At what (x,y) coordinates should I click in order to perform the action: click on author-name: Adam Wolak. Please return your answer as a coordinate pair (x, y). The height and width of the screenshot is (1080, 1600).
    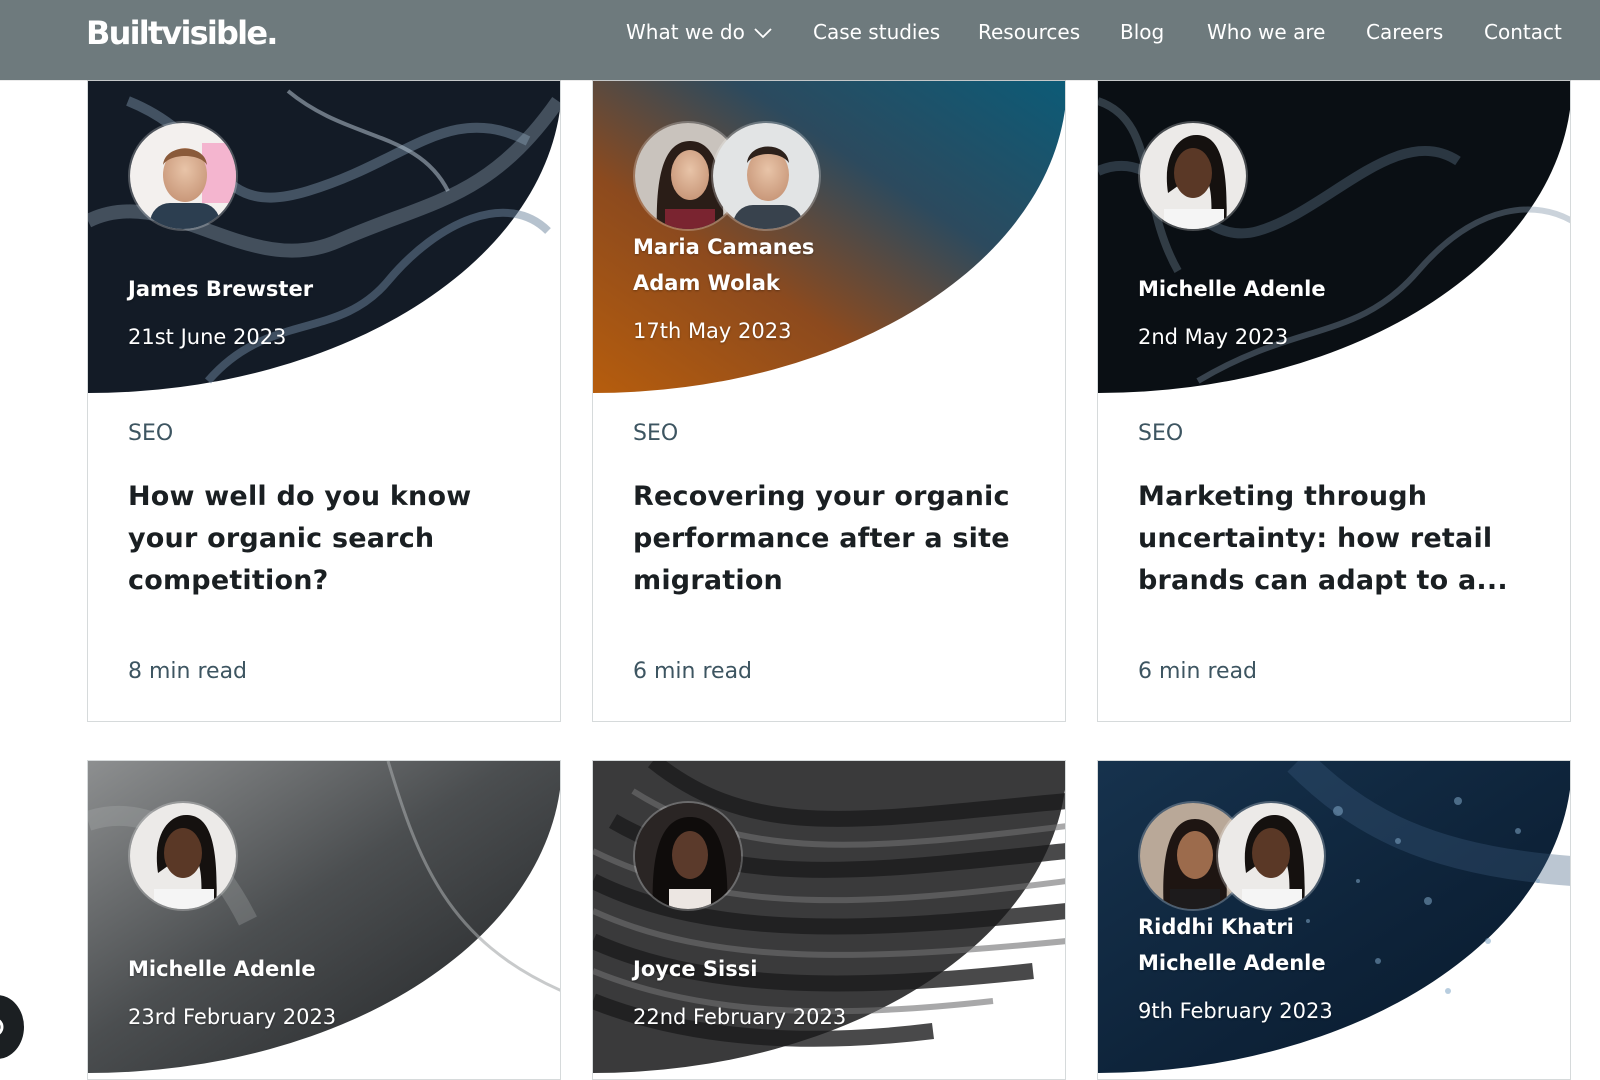
    Looking at the image, I should click on (706, 283).